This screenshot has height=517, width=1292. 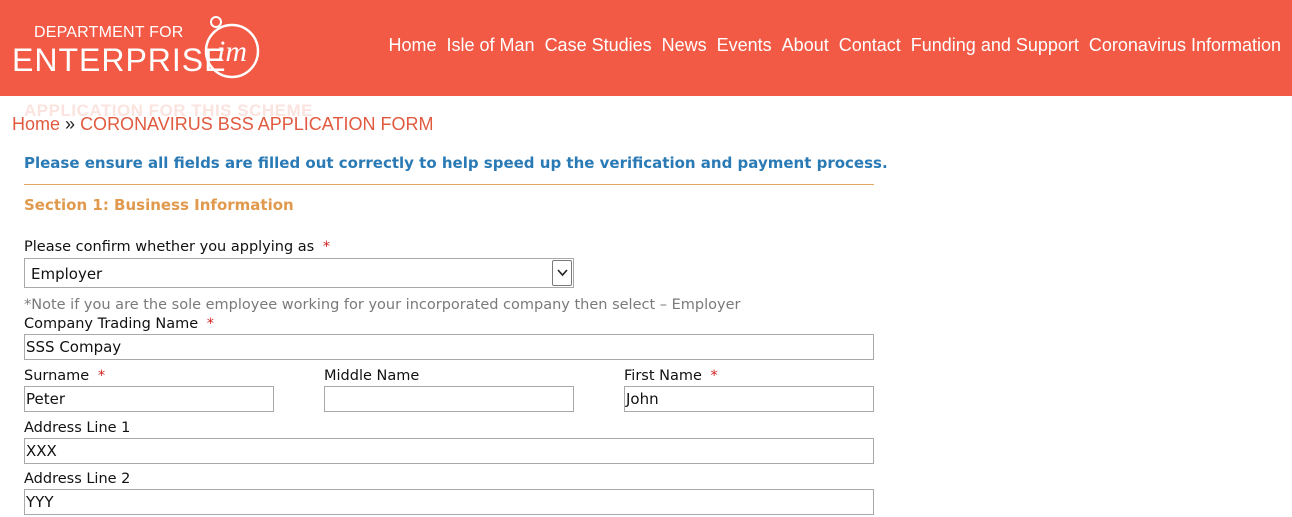 I want to click on breadcrumb-current: CORONAVIRUS BSS APPLICATION FORM, so click(x=257, y=124).